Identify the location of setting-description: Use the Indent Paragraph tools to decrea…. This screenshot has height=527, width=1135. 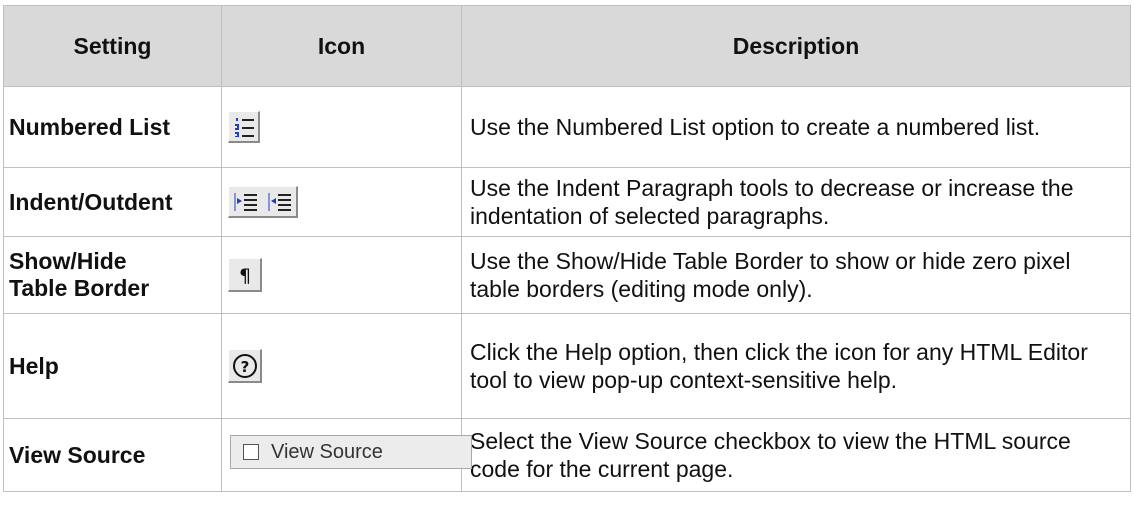
(796, 202).